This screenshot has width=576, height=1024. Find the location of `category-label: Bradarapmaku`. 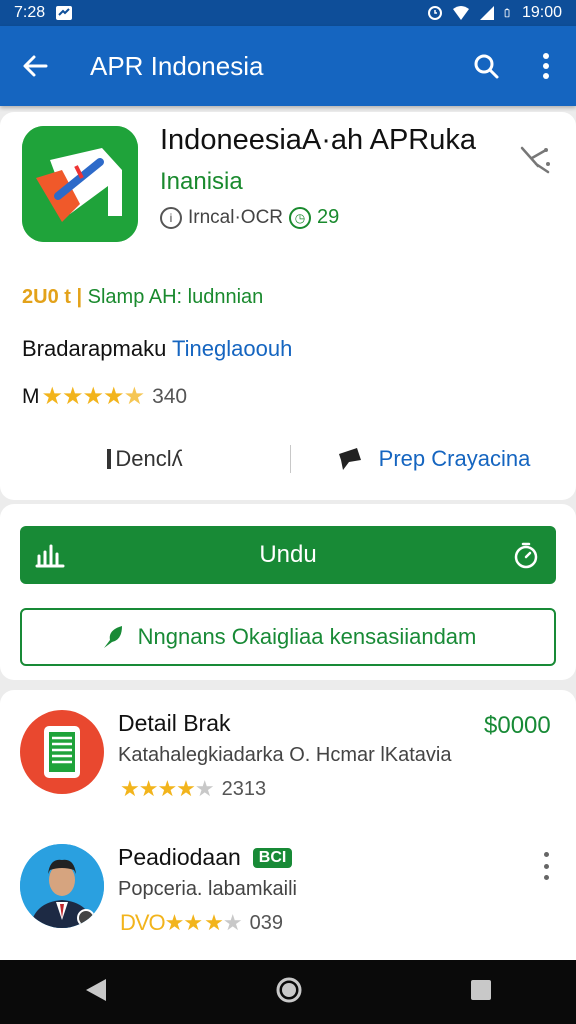

category-label: Bradarapmaku is located at coordinates (94, 348).